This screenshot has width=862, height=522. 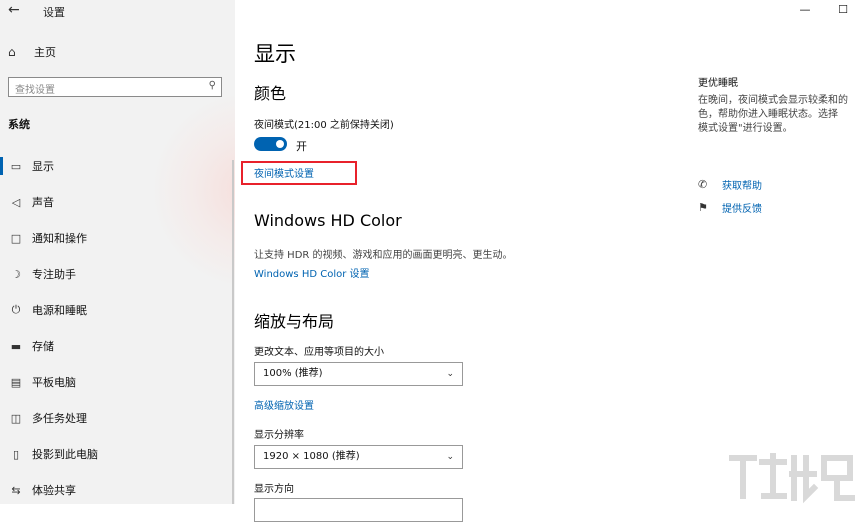 I want to click on storage-icon: ▬, so click(x=16, y=346).